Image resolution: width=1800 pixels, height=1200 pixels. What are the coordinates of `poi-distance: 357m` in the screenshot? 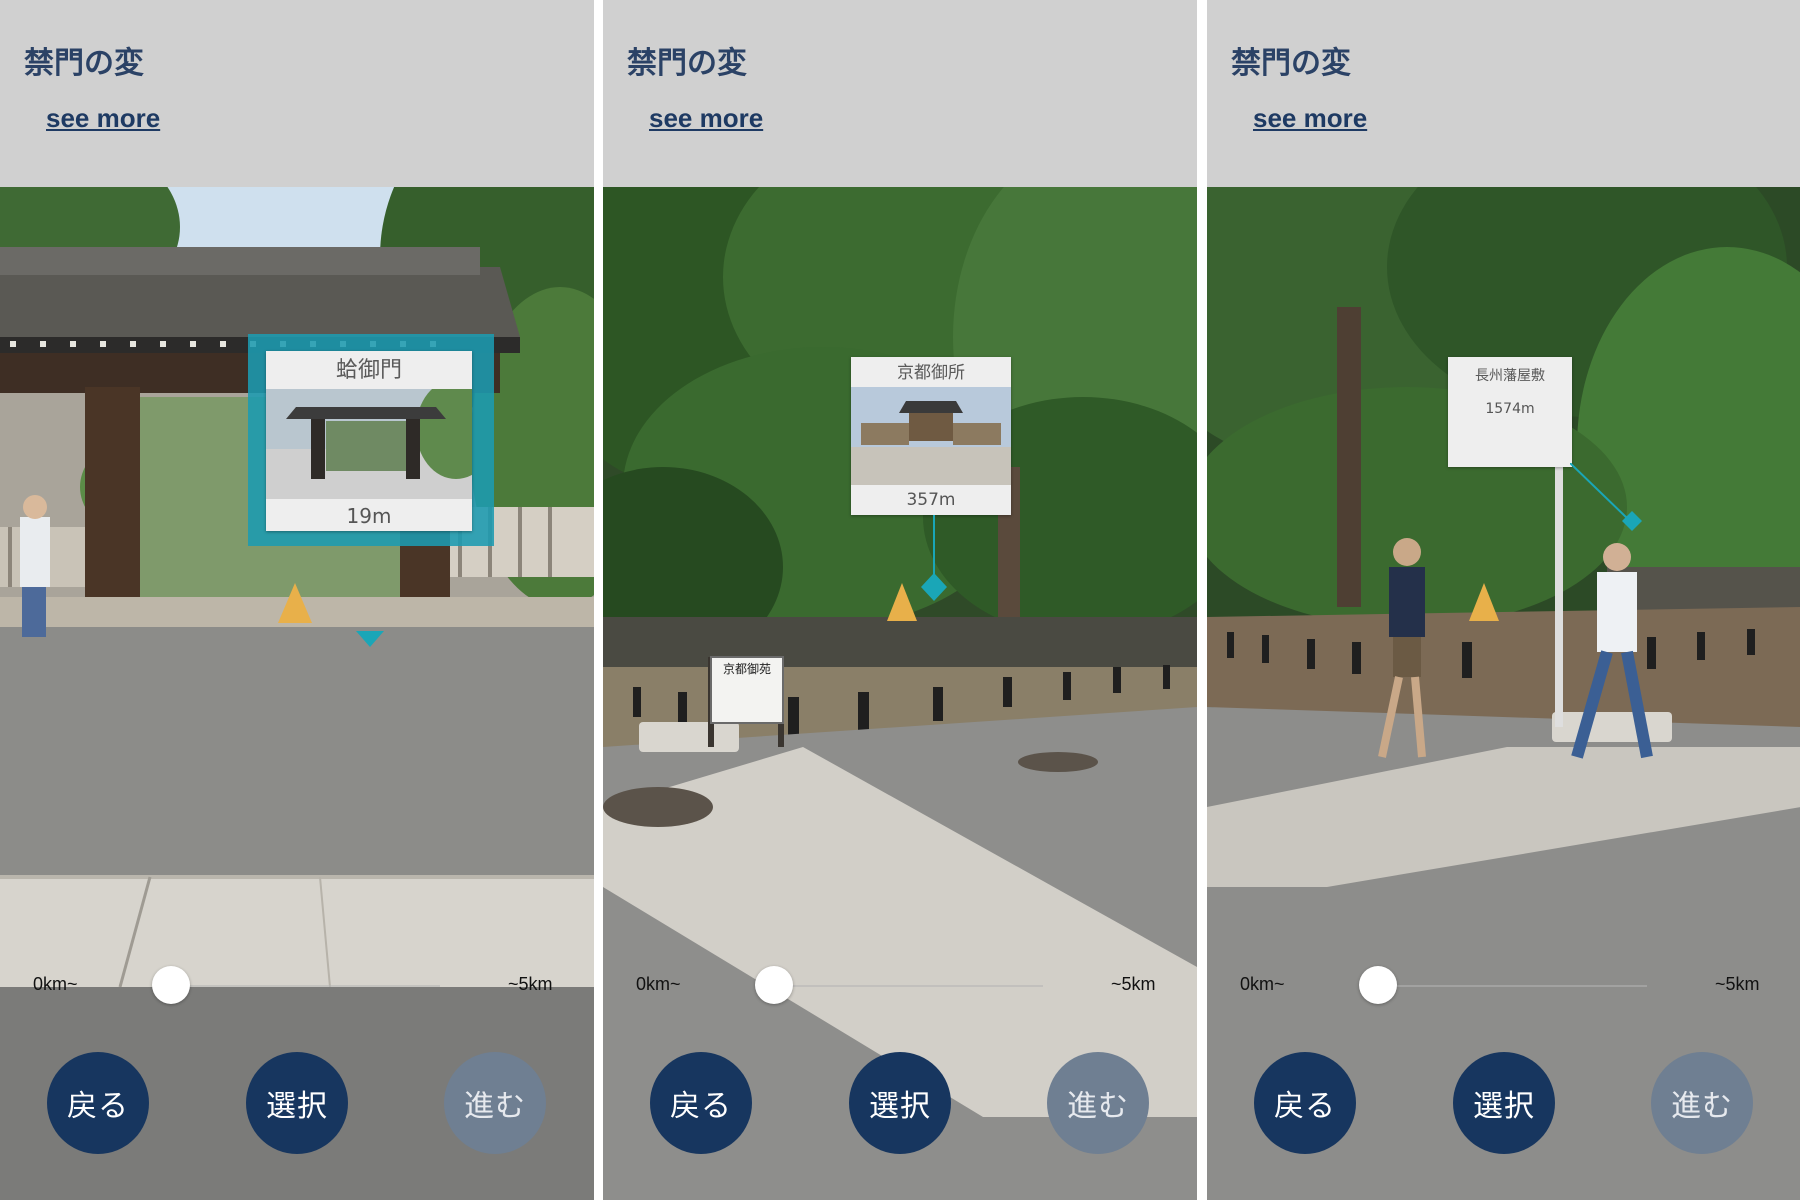 It's located at (931, 500).